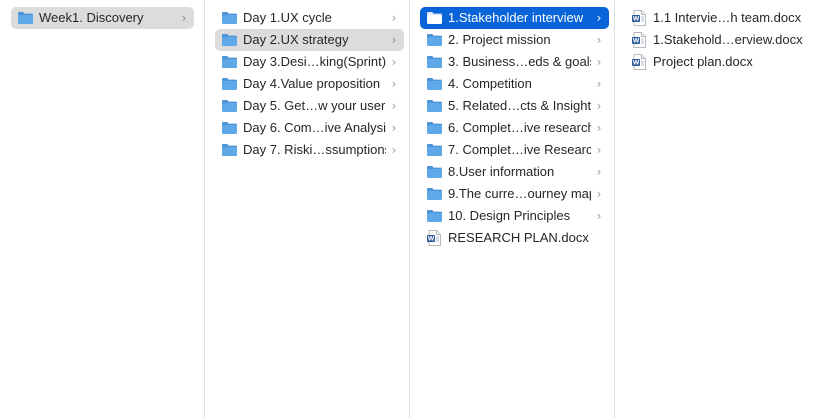 Image resolution: width=825 pixels, height=418 pixels. I want to click on item-label: 6. Complet…ive research, so click(519, 127).